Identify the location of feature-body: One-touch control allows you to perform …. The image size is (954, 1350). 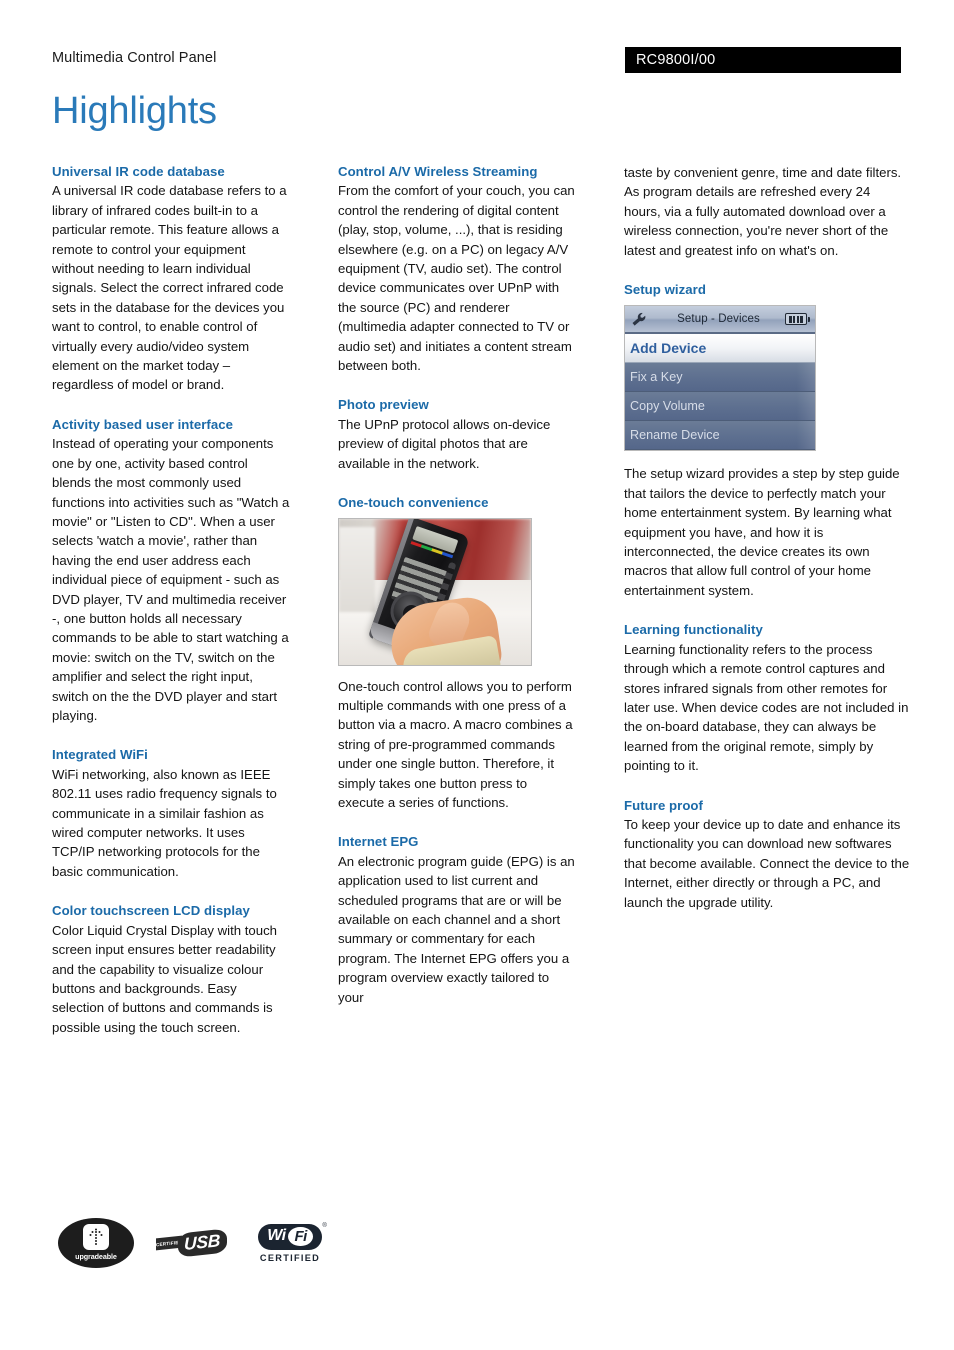
(455, 744).